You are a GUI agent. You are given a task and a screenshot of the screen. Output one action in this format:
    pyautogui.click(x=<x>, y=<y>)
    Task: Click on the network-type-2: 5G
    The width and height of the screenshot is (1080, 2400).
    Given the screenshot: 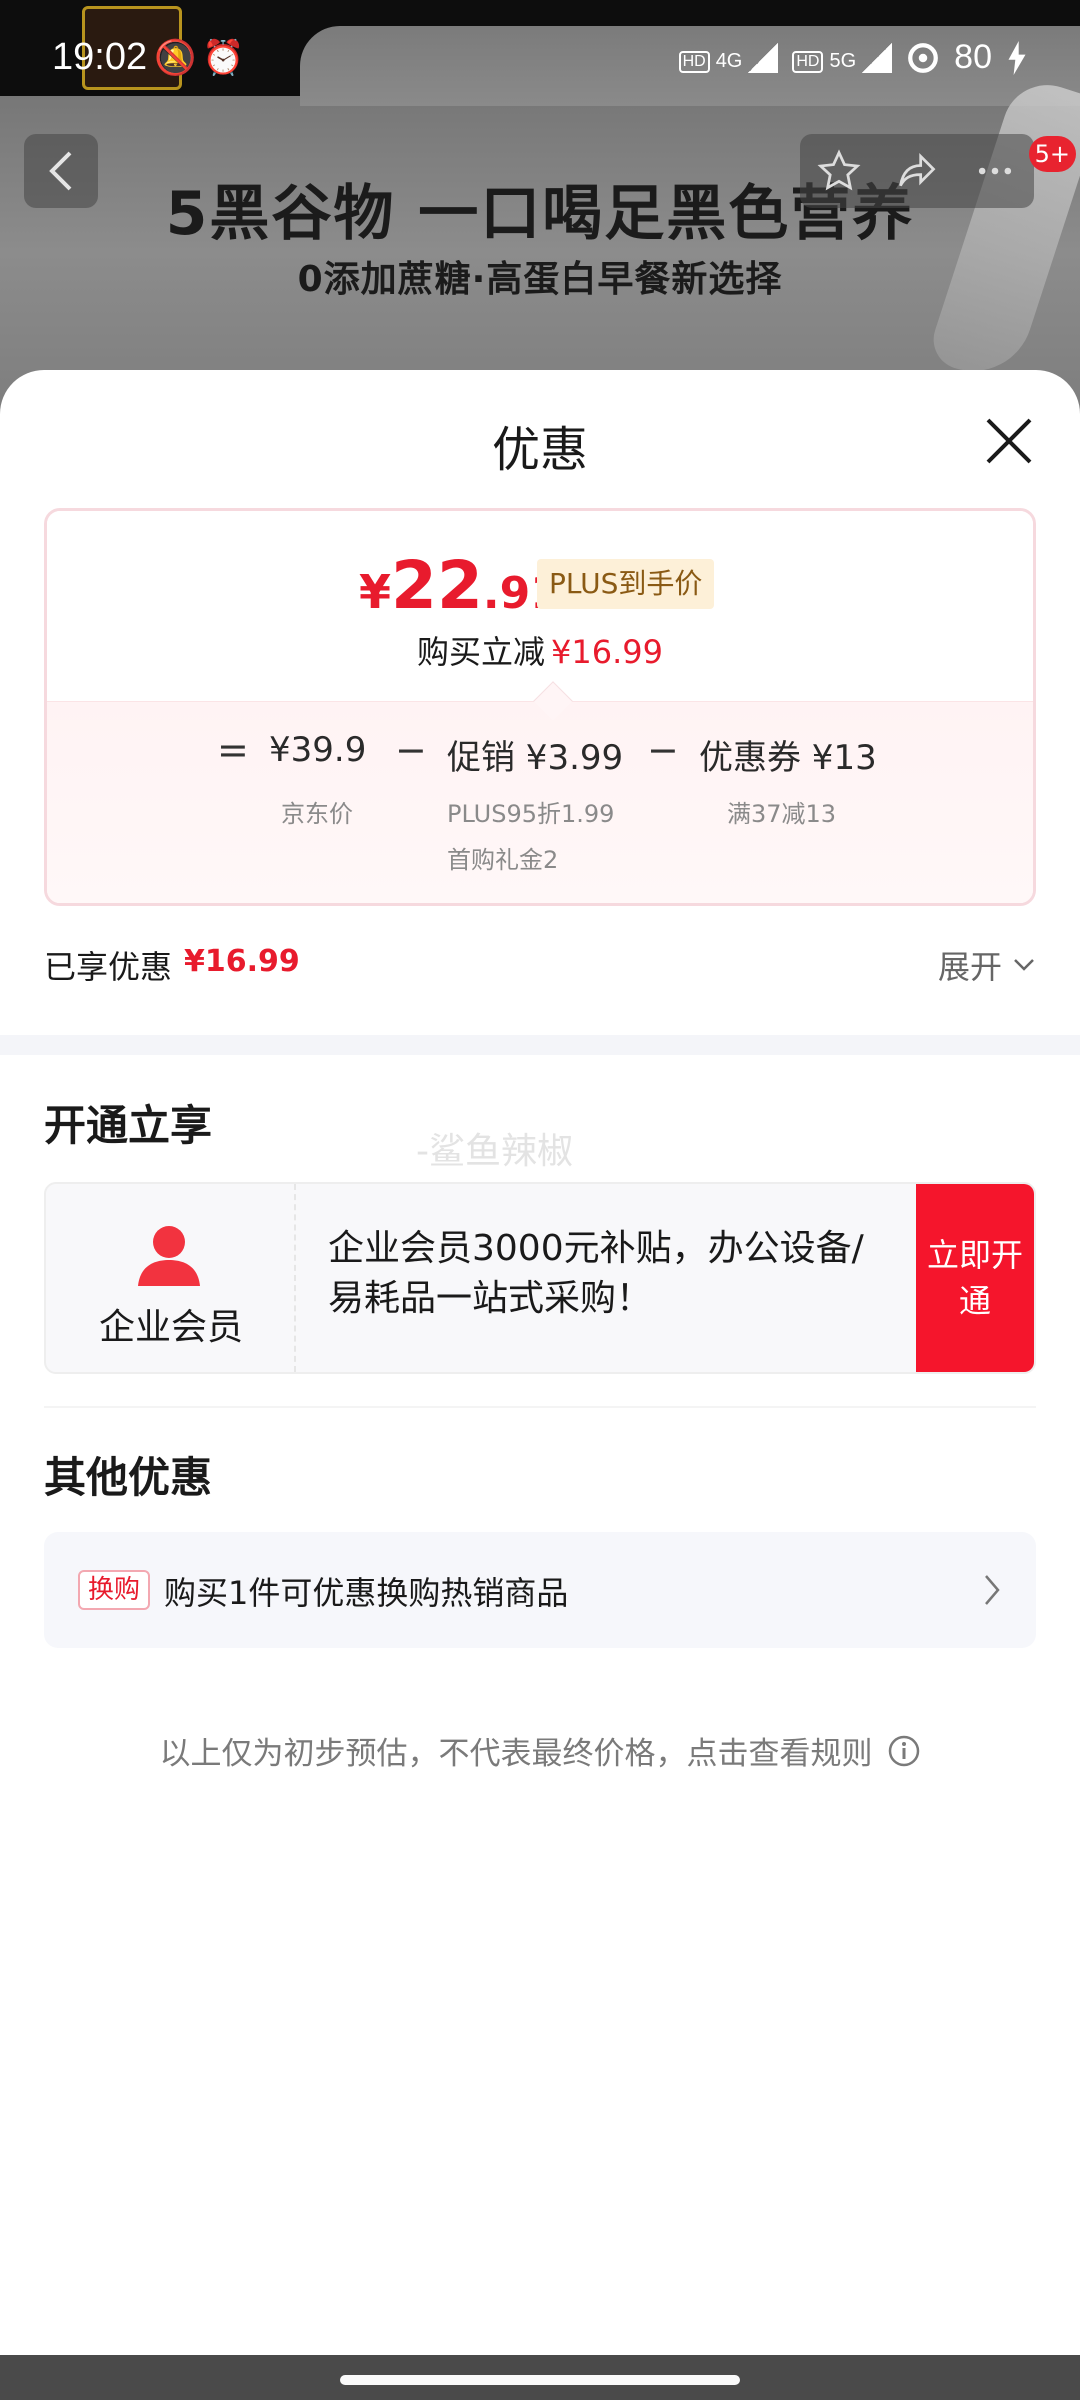 What is the action you would take?
    pyautogui.click(x=843, y=60)
    